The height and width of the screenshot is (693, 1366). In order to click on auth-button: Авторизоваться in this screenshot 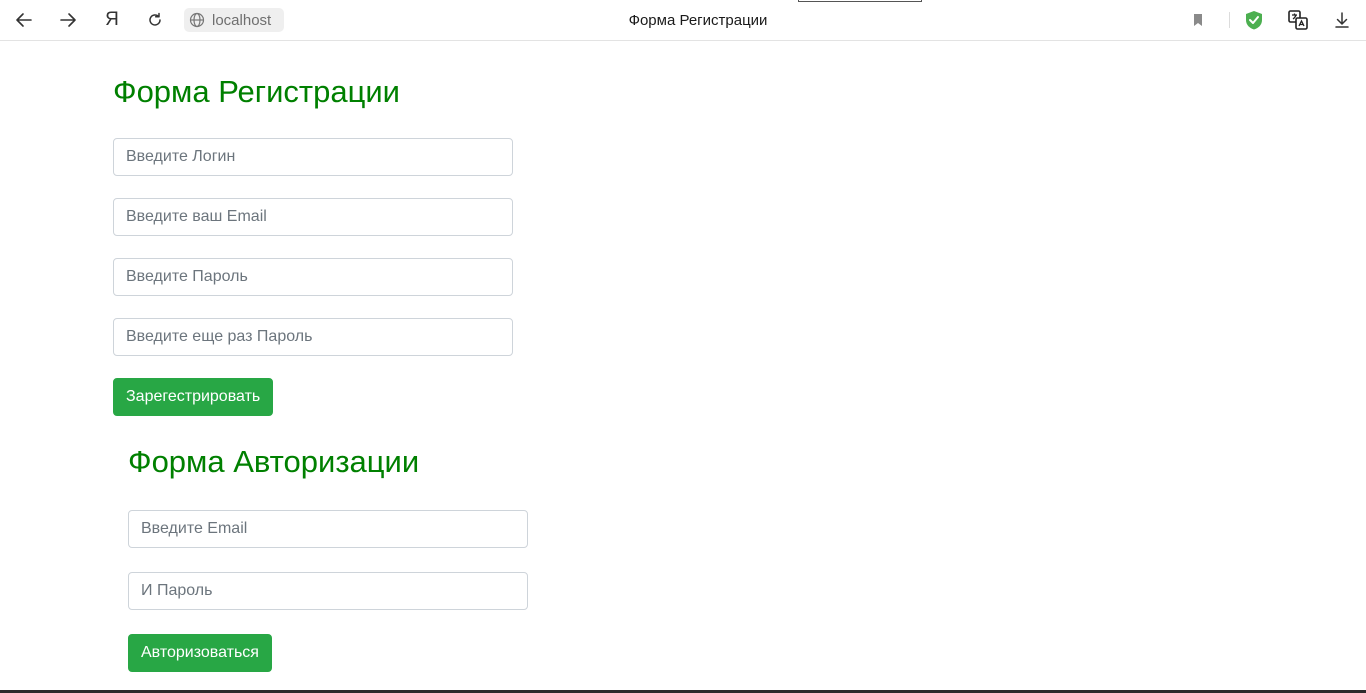, I will do `click(200, 653)`.